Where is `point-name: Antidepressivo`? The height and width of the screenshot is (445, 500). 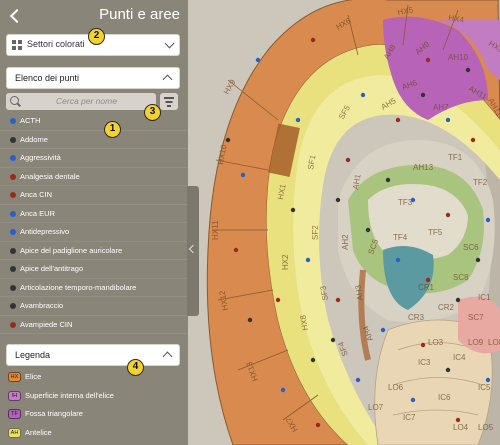
point-name: Antidepressivo is located at coordinates (45, 231).